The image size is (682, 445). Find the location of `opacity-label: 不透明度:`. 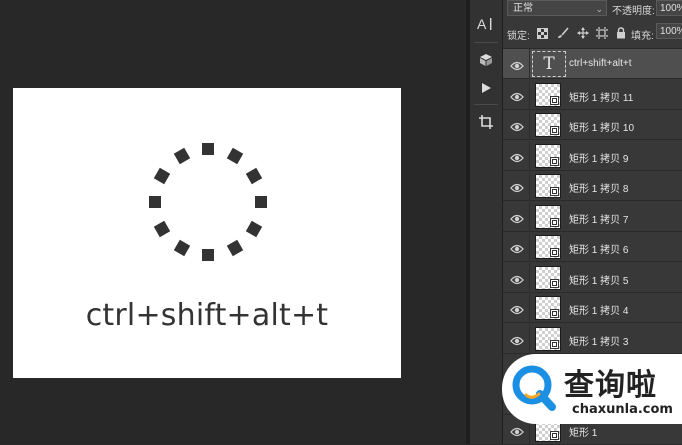

opacity-label: 不透明度: is located at coordinates (633, 11).